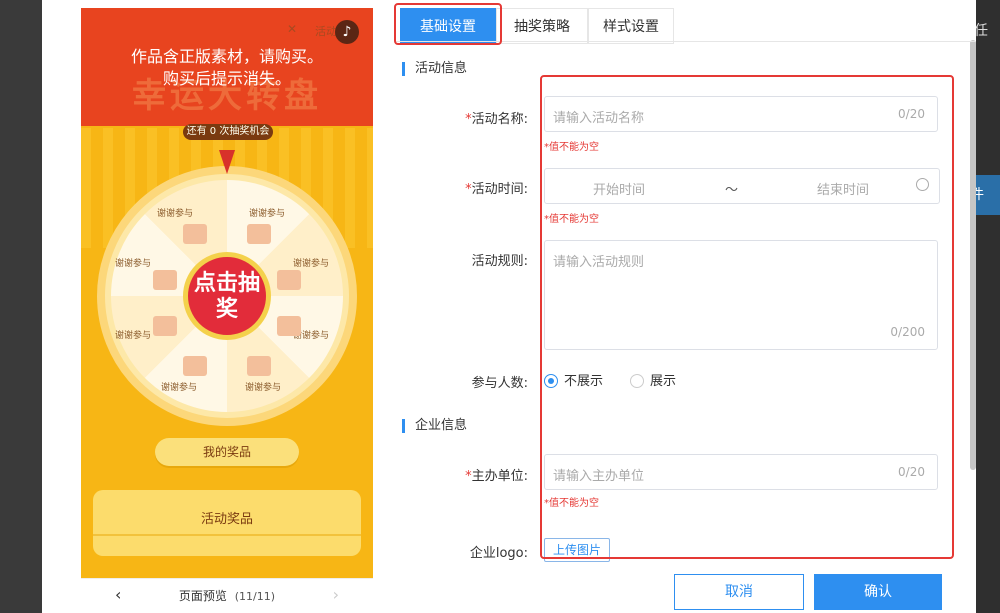 Image resolution: width=1000 pixels, height=613 pixels. I want to click on tab-style-settings: 样式设置, so click(631, 26).